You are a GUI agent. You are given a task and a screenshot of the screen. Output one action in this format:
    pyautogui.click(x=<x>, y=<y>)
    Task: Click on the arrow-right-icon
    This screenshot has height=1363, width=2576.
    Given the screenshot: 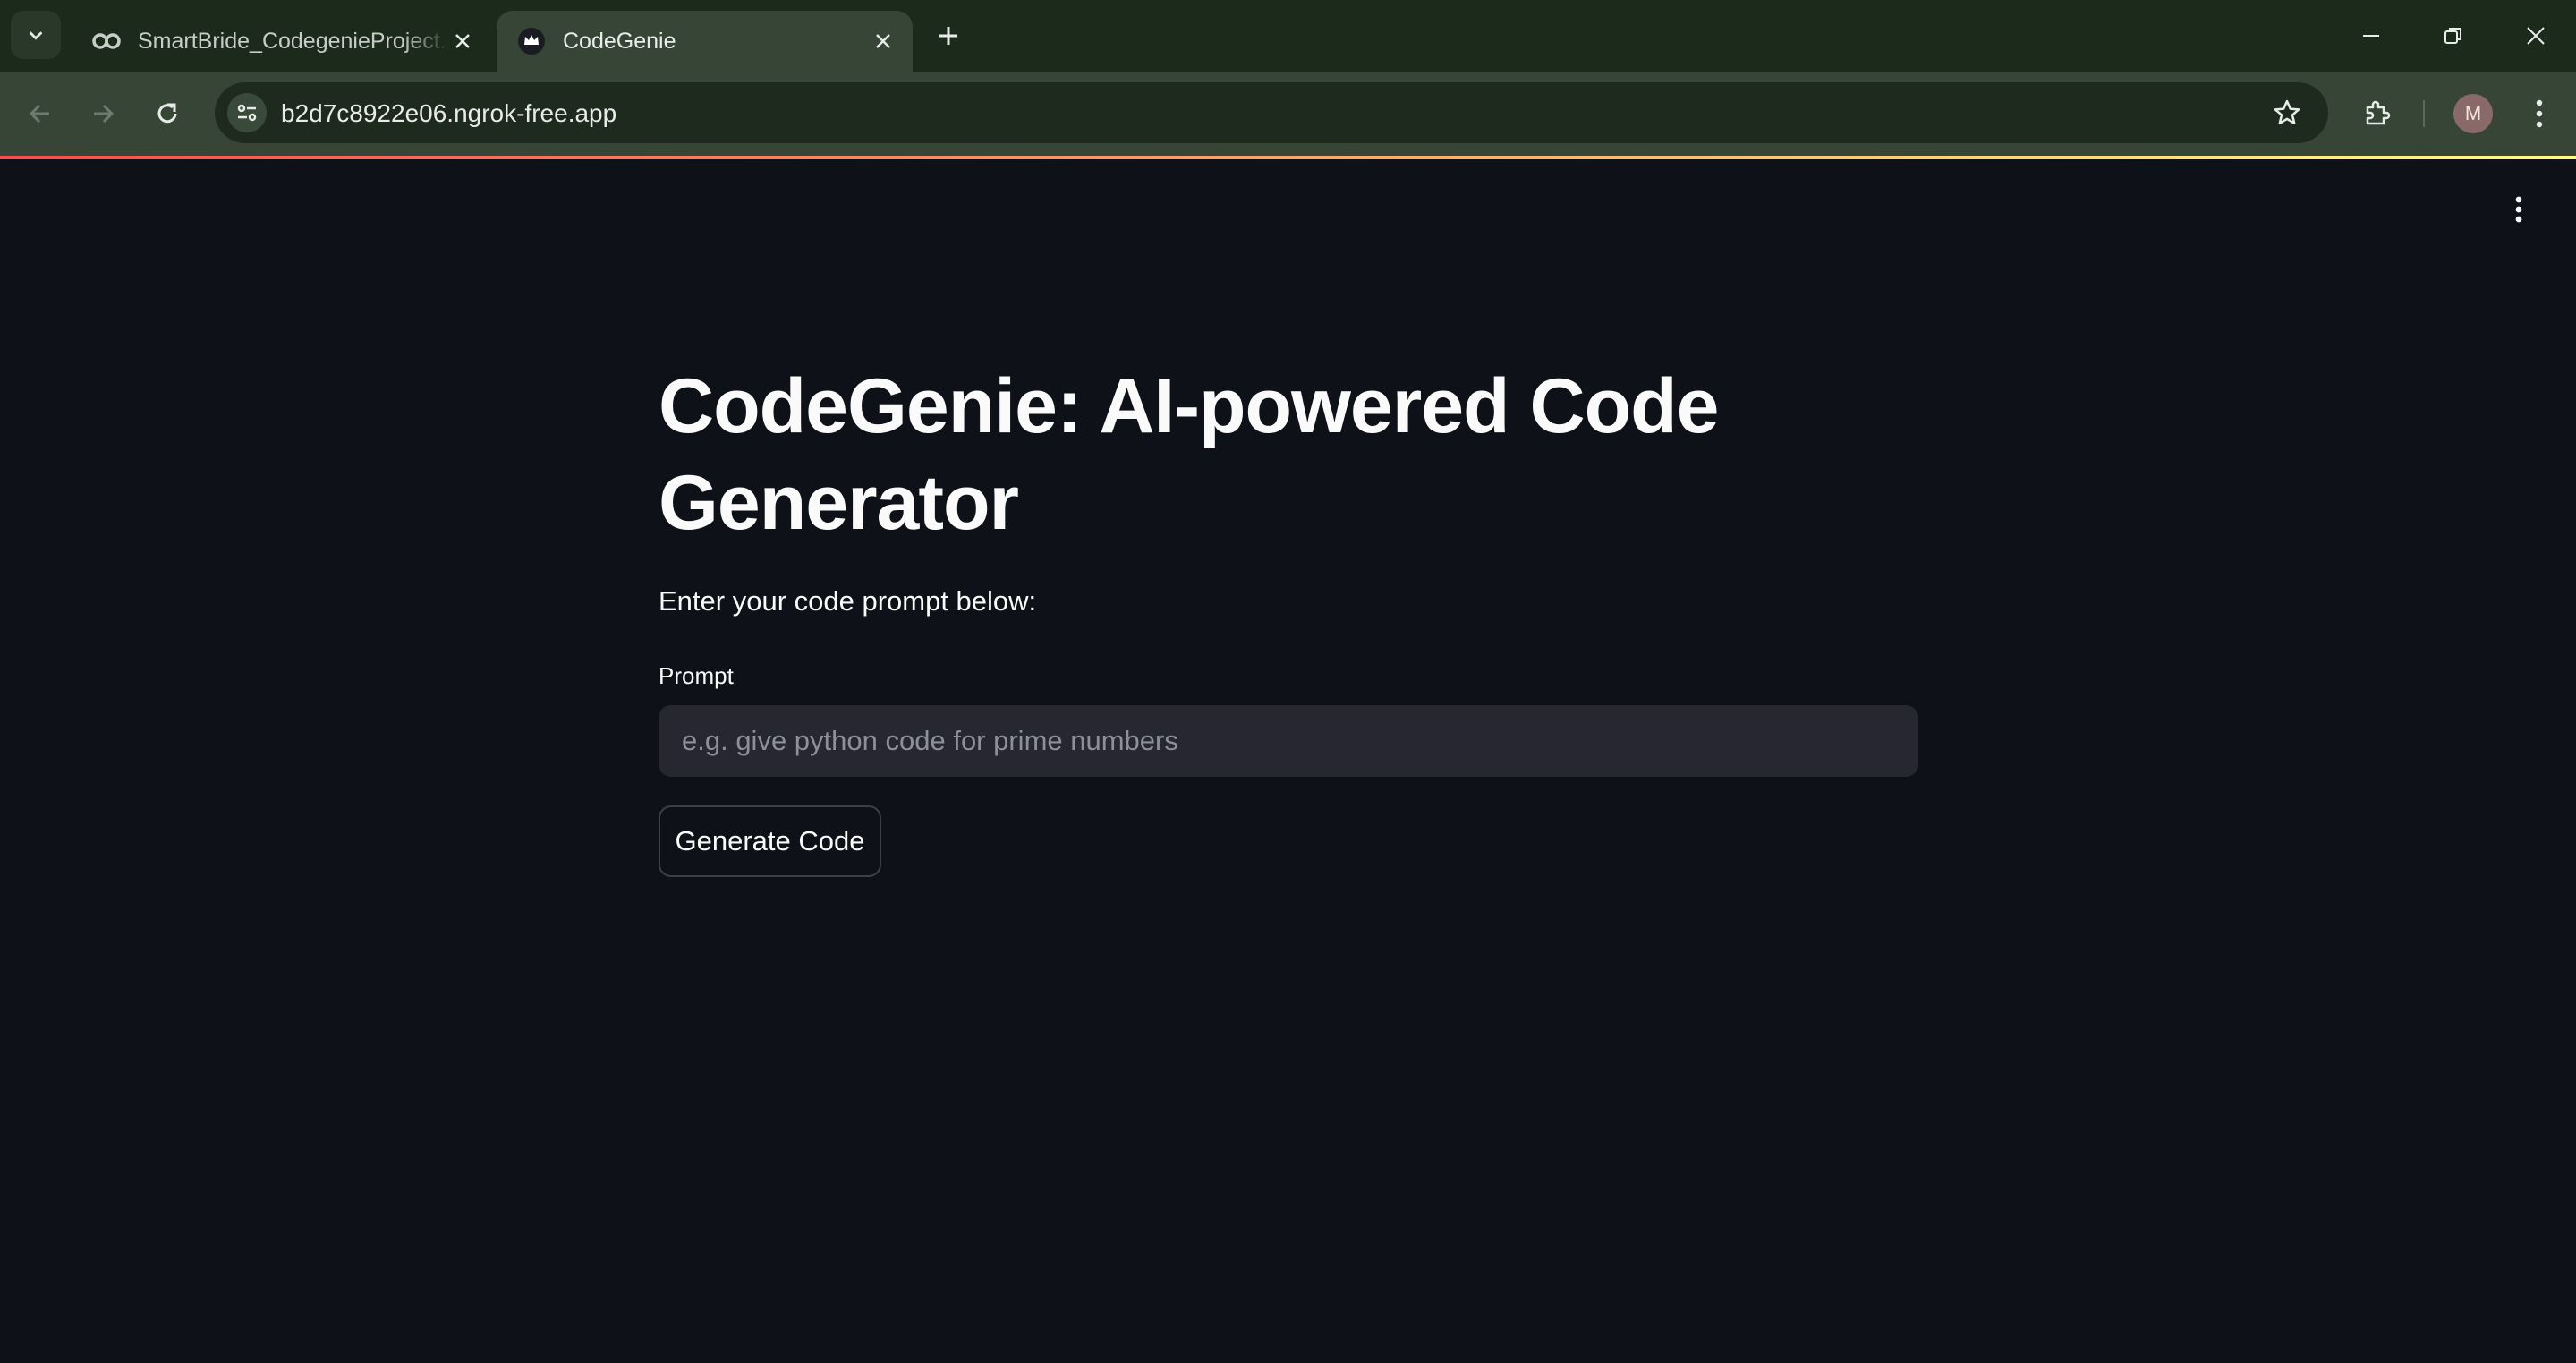 What is the action you would take?
    pyautogui.click(x=104, y=114)
    